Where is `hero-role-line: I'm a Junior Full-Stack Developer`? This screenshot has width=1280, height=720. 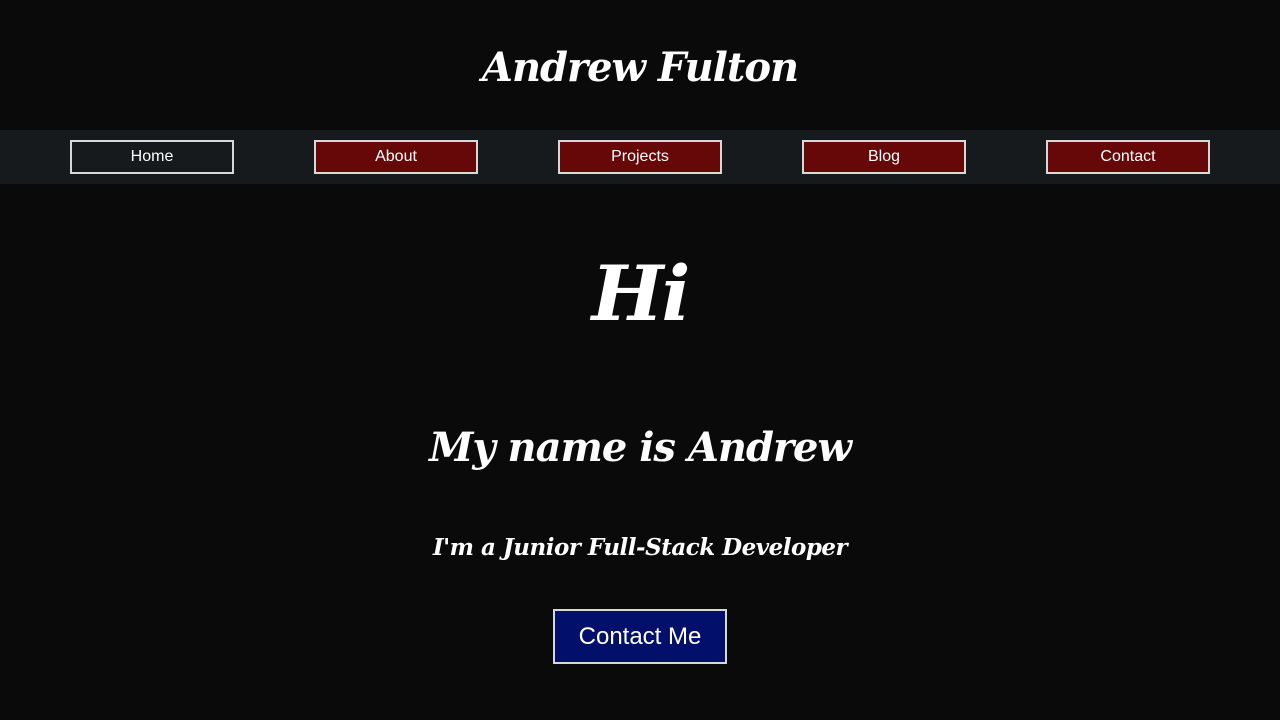 hero-role-line: I'm a Junior Full-Stack Developer is located at coordinates (640, 547).